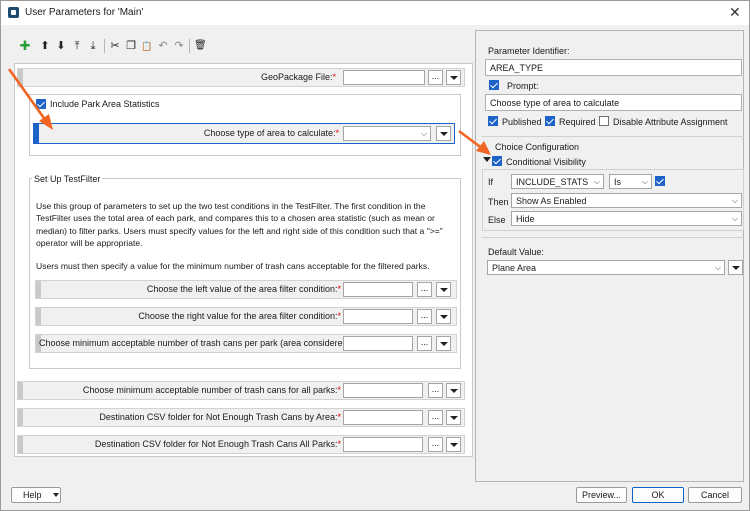  What do you see at coordinates (249, 111) in the screenshot?
I see `annotation-arrows` at bounding box center [249, 111].